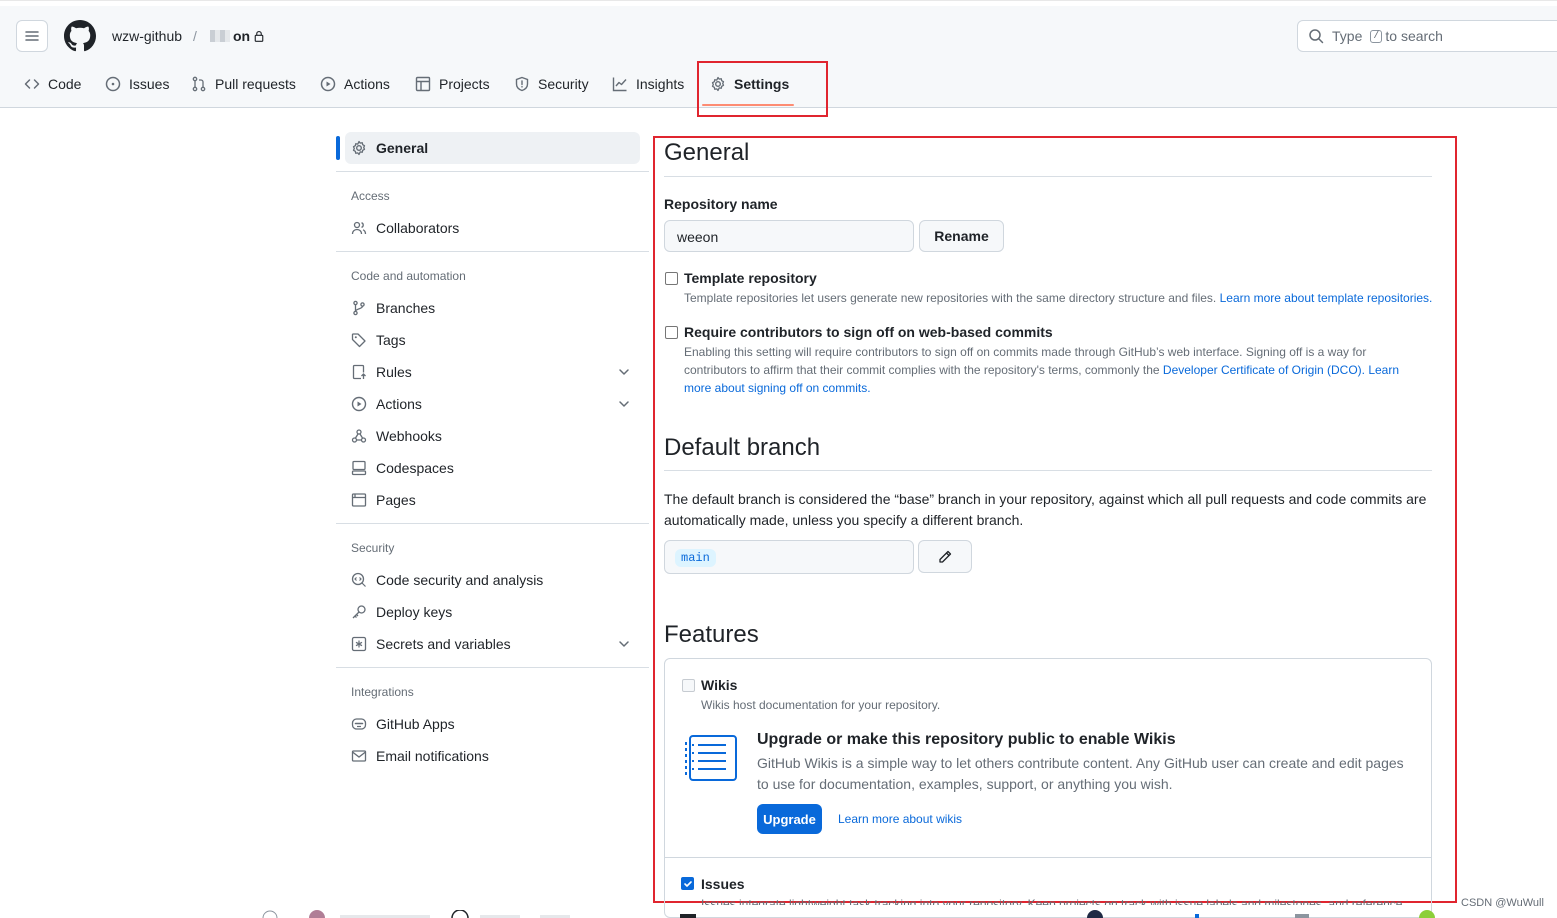 The height and width of the screenshot is (918, 1557). I want to click on dco-link: Developer Certificate of Origin (DCO)., so click(1264, 370).